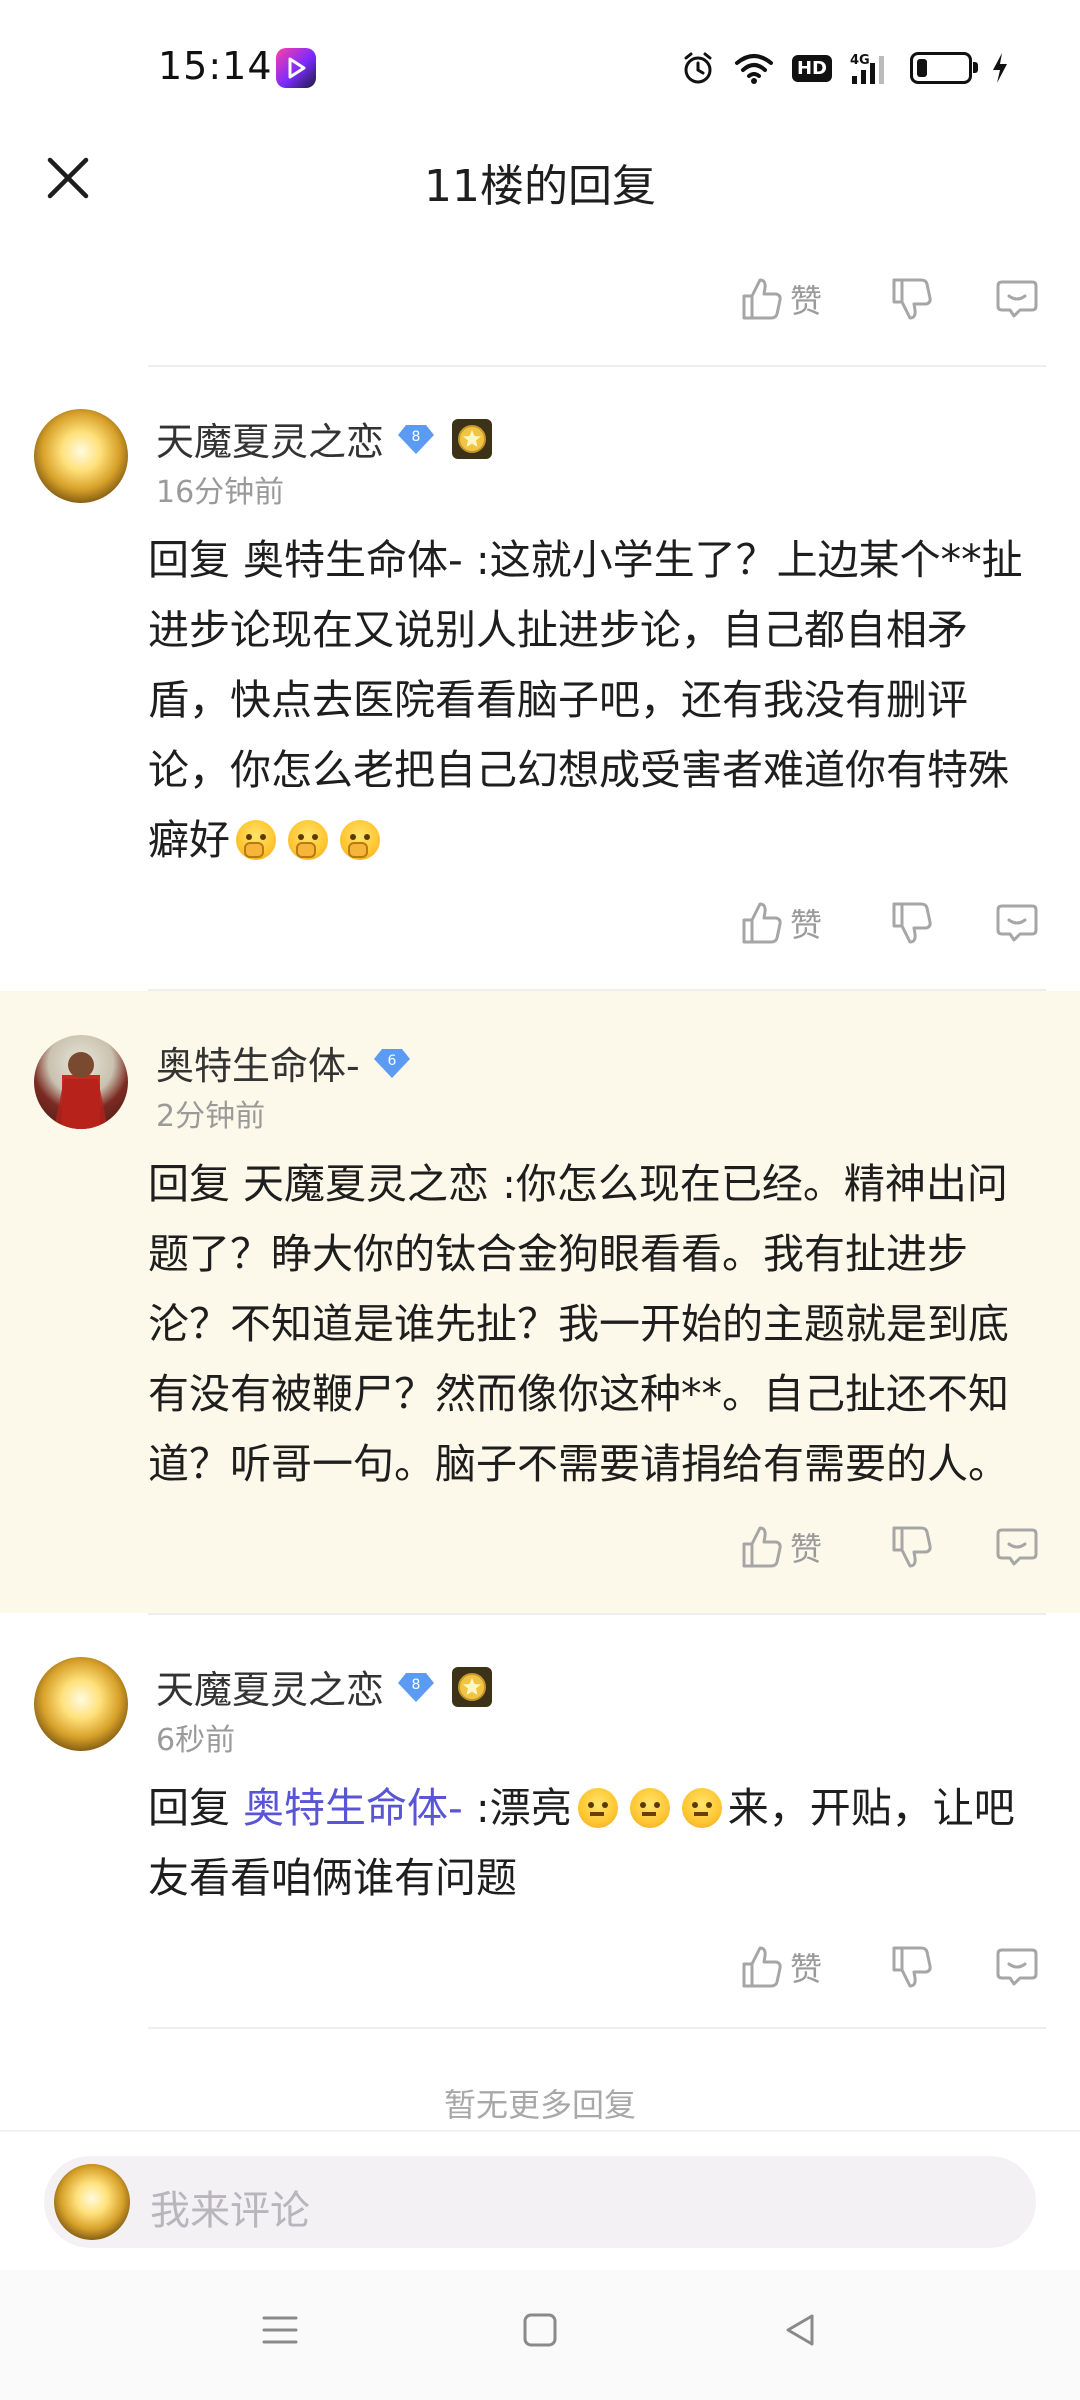 The image size is (1080, 2400). What do you see at coordinates (211, 1116) in the screenshot?
I see `comment-time: 2分钟前` at bounding box center [211, 1116].